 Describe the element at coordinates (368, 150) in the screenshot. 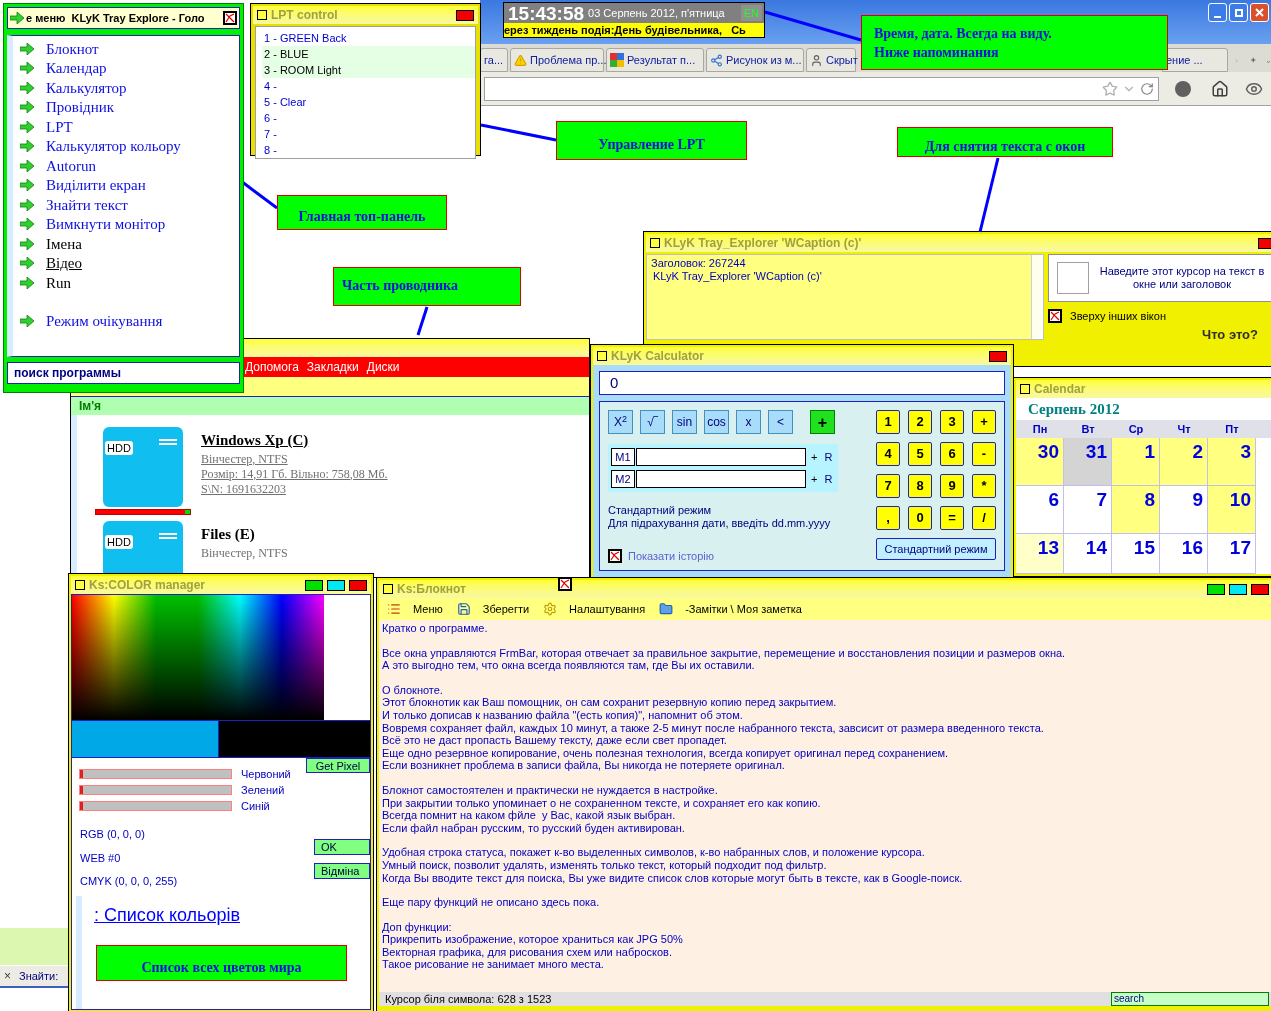

I see `lpt-channel: 8 -` at that location.